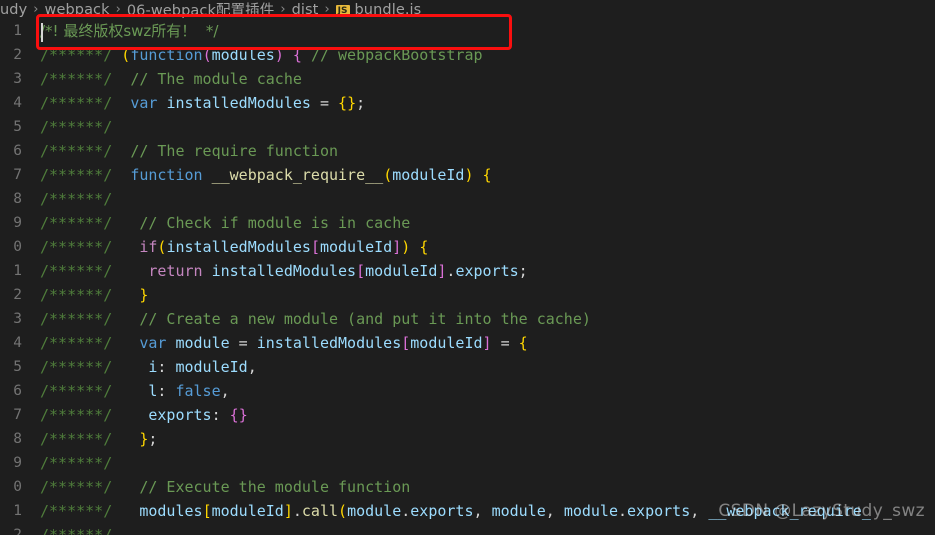 This screenshot has width=935, height=535. Describe the element at coordinates (275, 487) in the screenshot. I see `code-token: // Execute the module function` at that location.